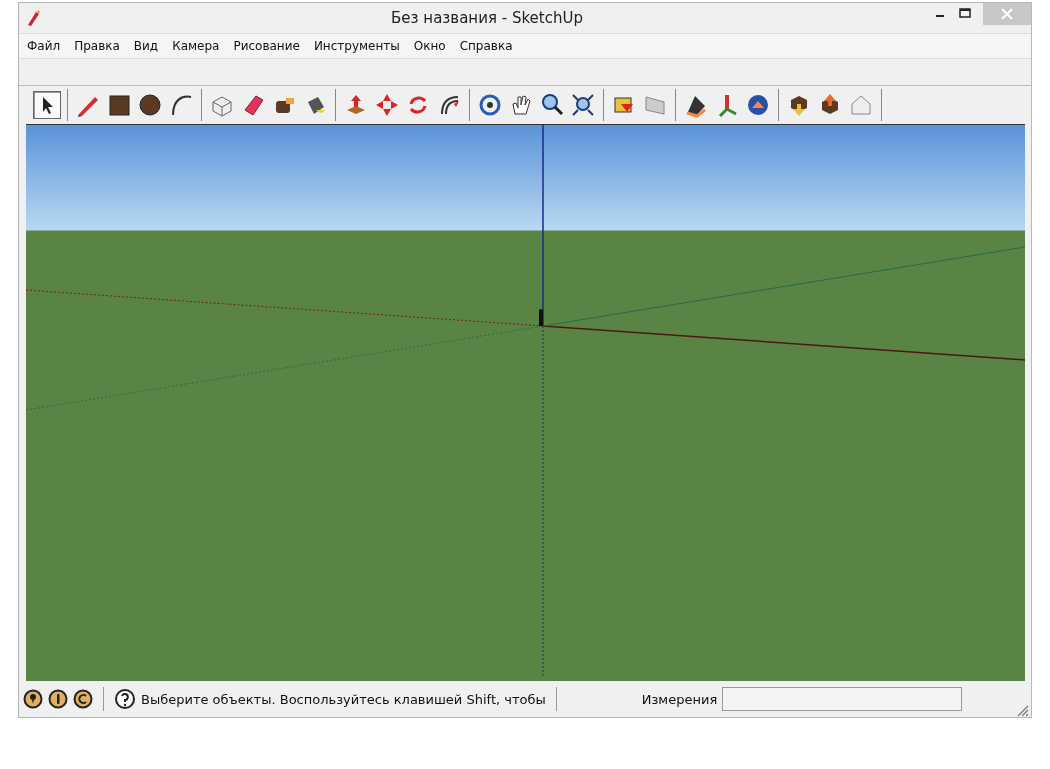 Image resolution: width=1050 pixels, height=769 pixels. I want to click on status-hint: Выберите объекты. Воспользуйтесь клавишей Shift, чтобы, so click(343, 699).